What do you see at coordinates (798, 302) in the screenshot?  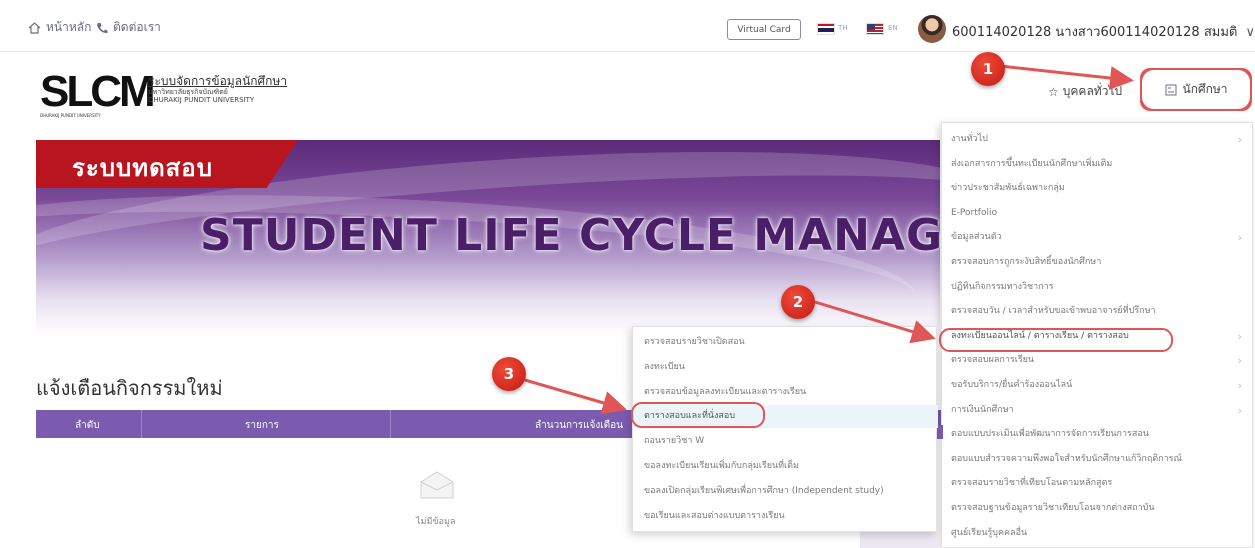 I see `step-badge-2: 2` at bounding box center [798, 302].